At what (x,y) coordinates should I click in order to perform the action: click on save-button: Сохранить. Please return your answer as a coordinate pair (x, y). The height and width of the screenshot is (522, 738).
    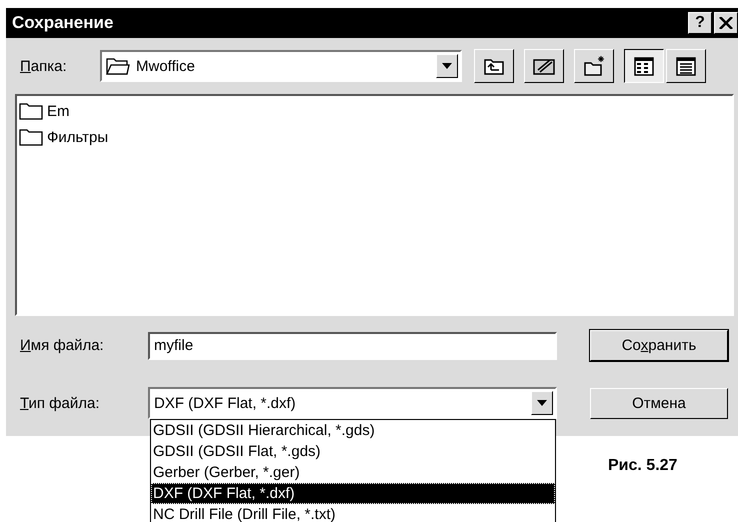
    Looking at the image, I should click on (659, 345).